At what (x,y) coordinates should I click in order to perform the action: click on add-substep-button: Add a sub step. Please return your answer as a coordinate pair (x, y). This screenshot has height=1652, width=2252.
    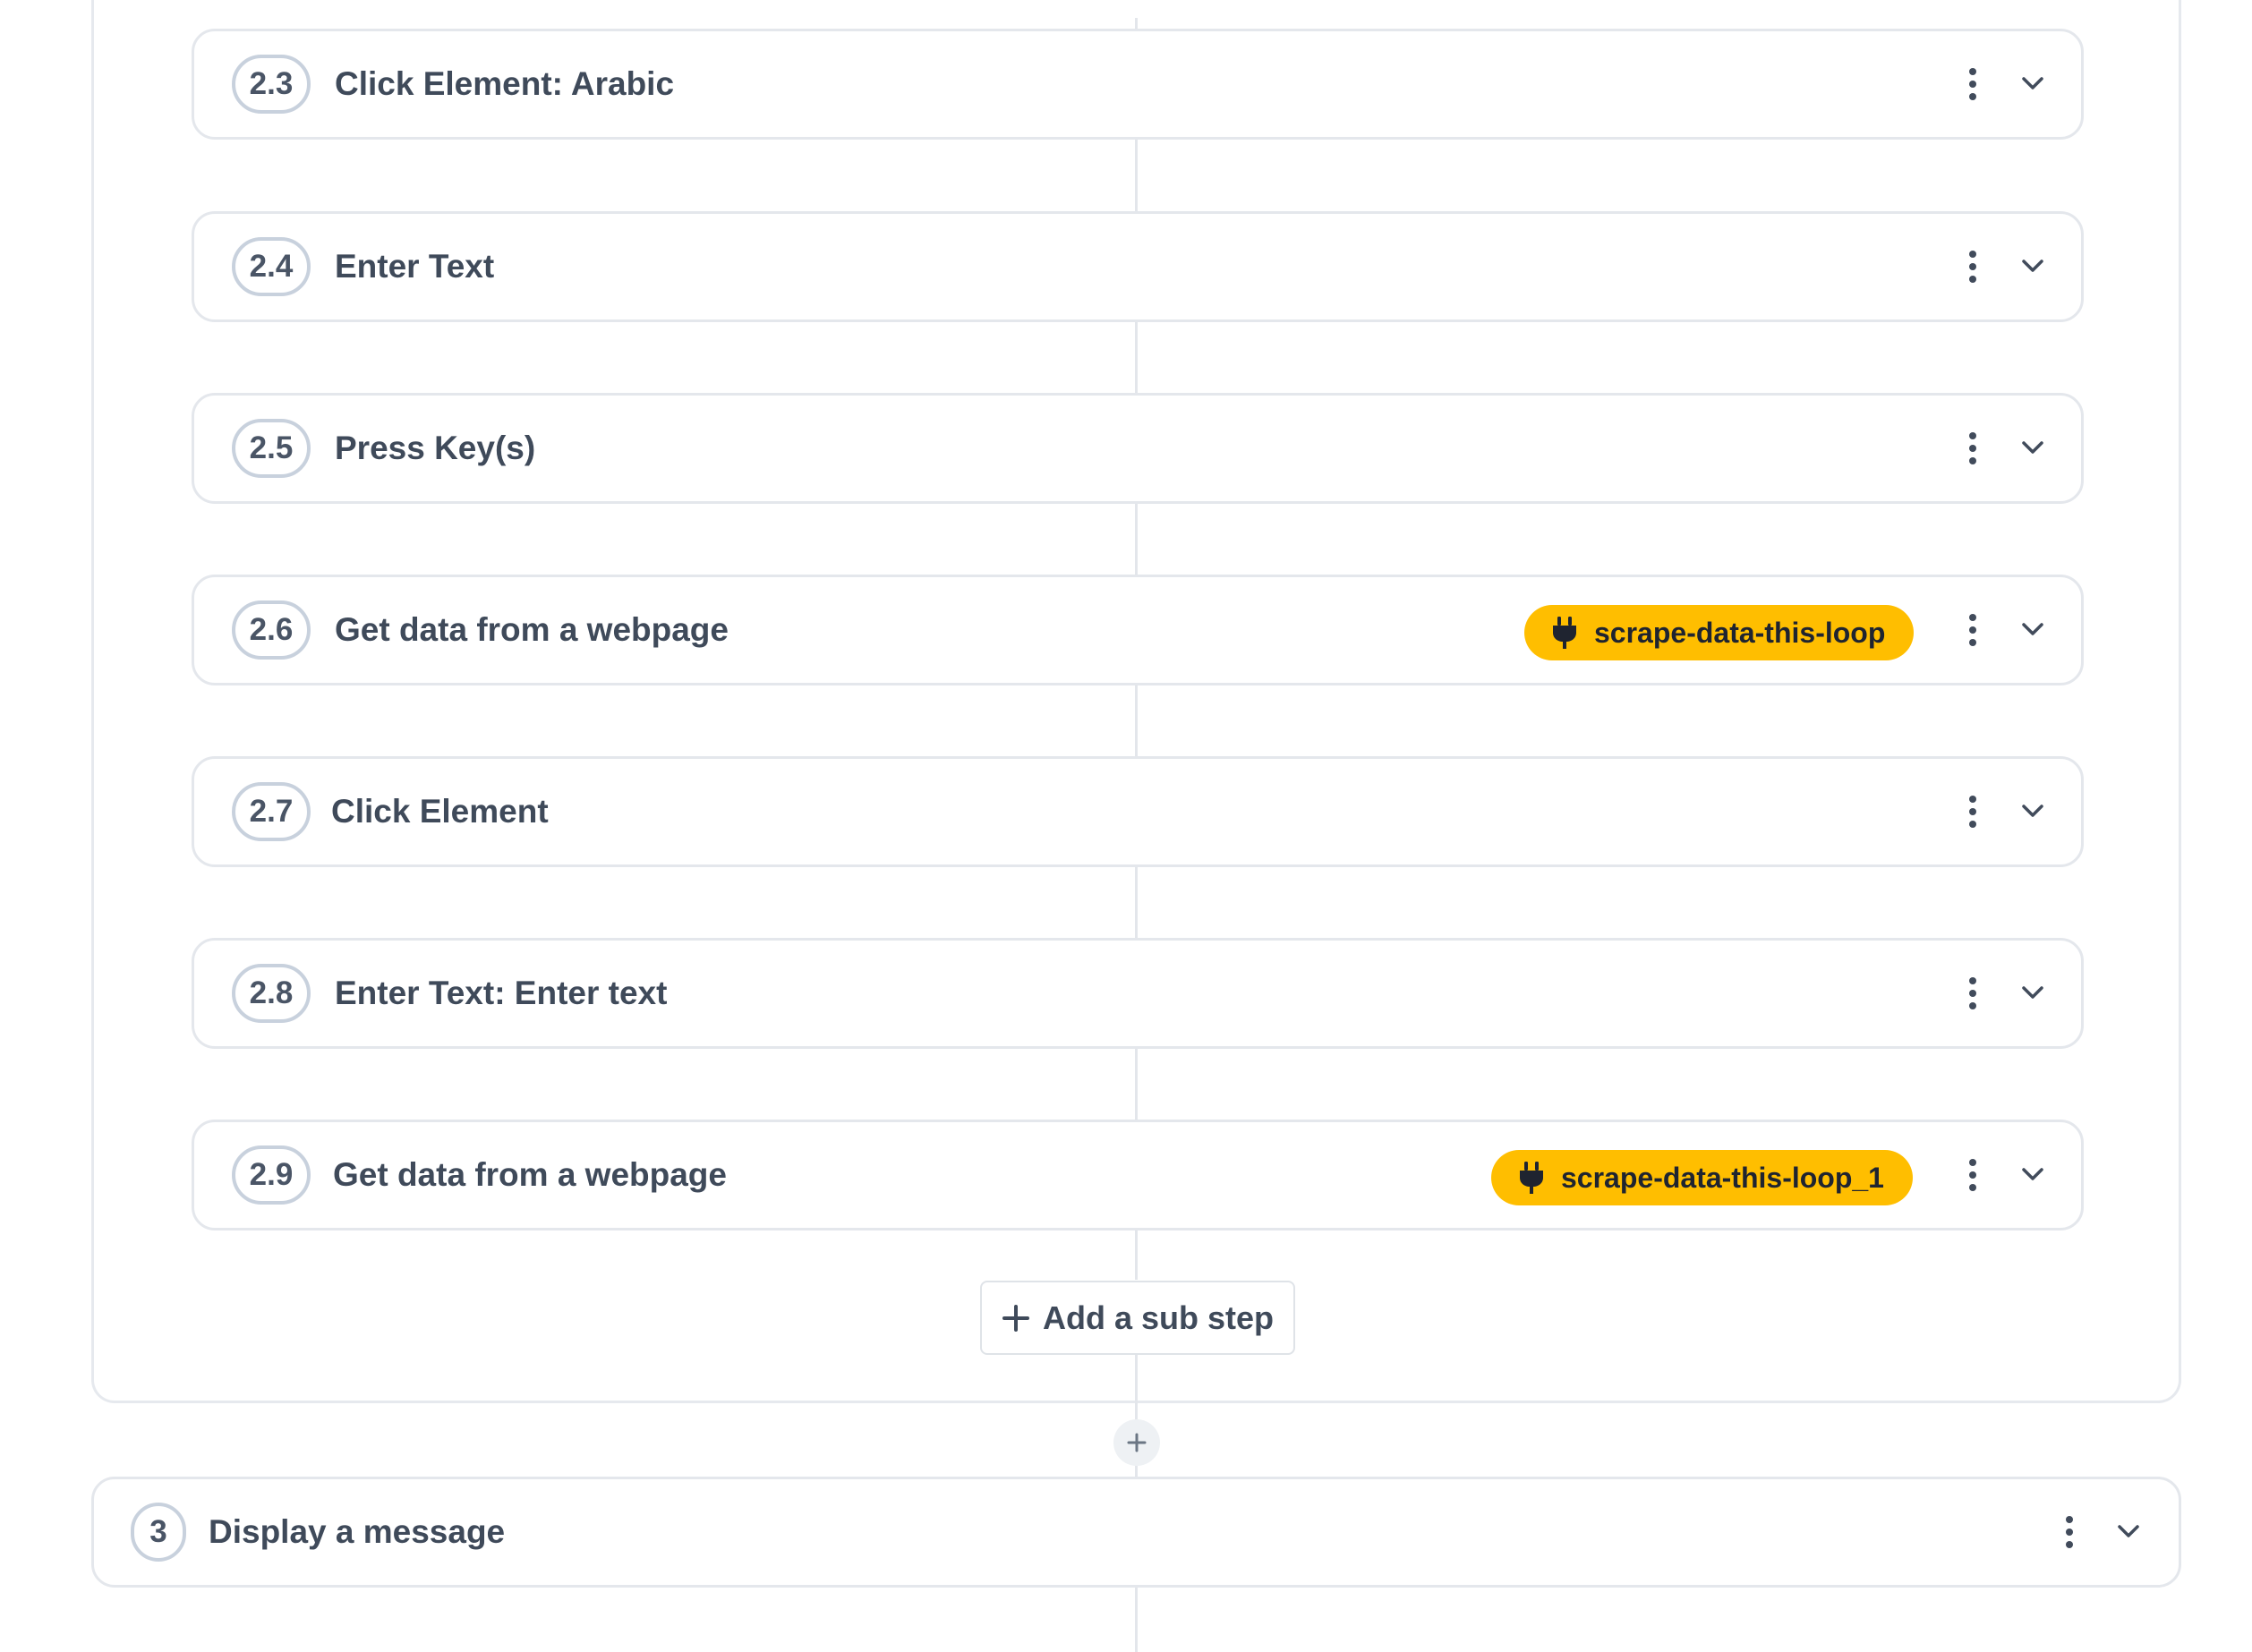
    Looking at the image, I should click on (1138, 1318).